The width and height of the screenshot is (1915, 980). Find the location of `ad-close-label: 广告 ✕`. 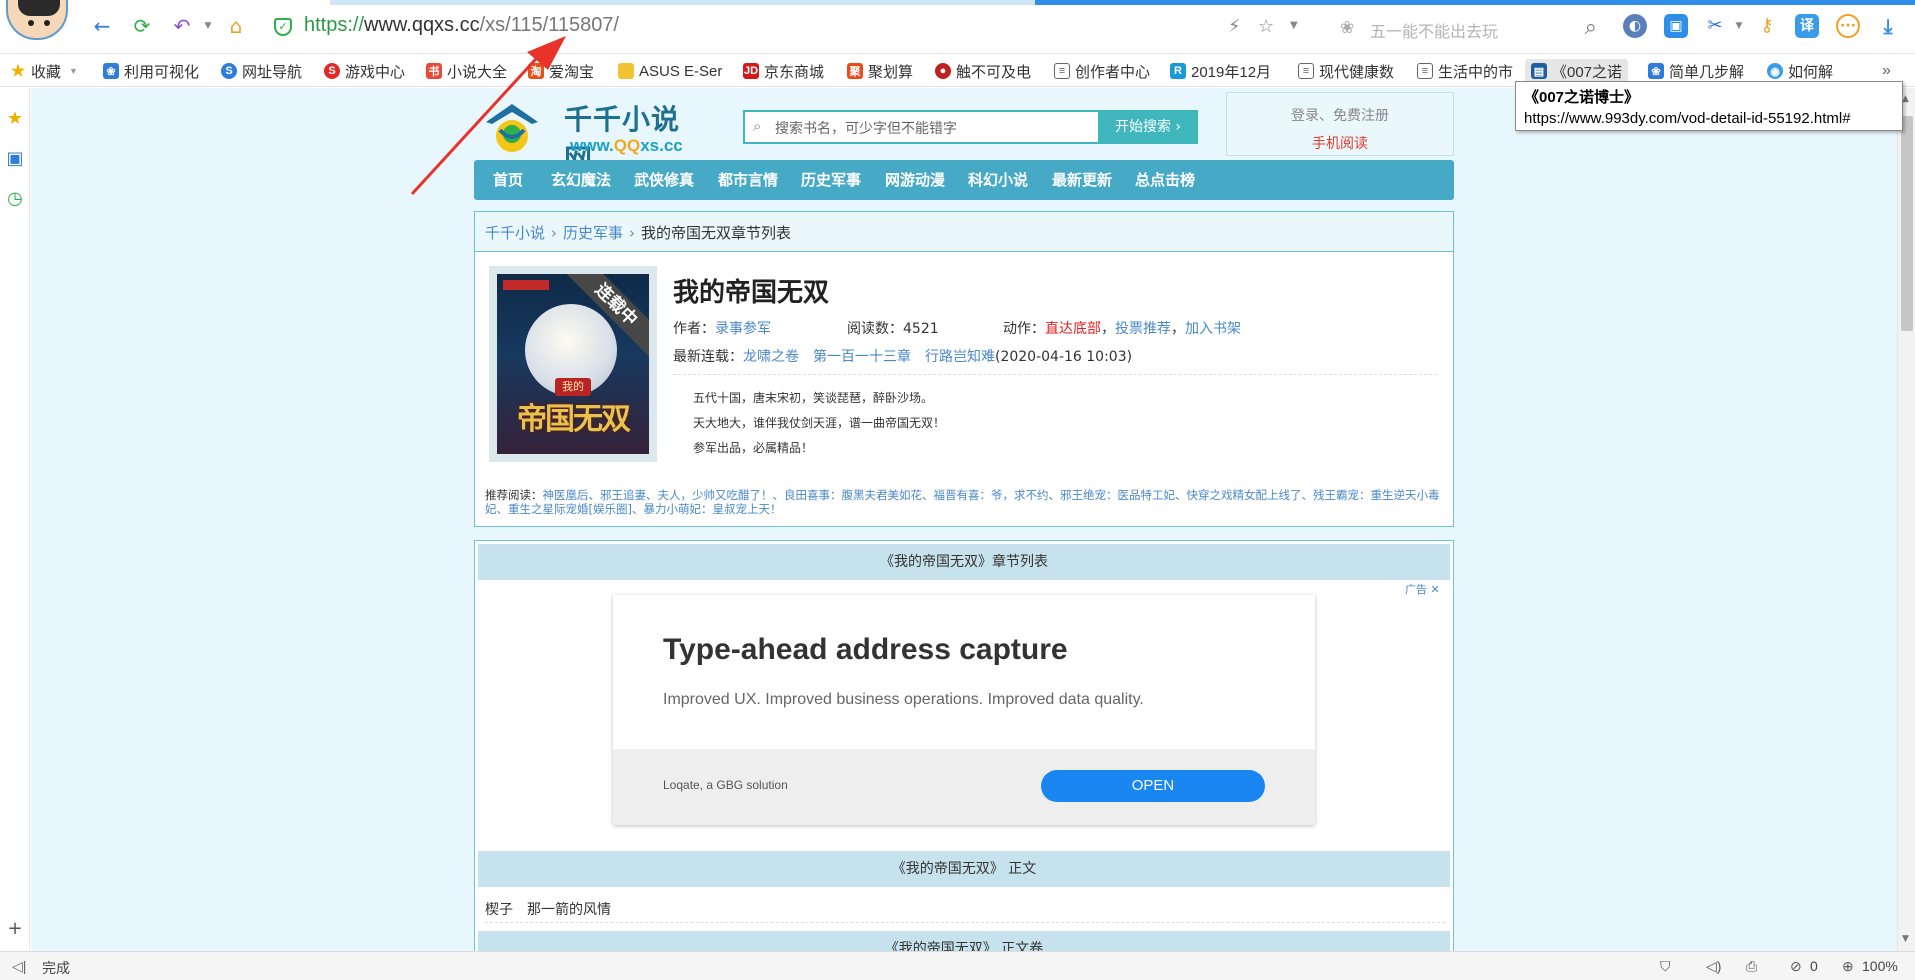

ad-close-label: 广告 ✕ is located at coordinates (1422, 589).